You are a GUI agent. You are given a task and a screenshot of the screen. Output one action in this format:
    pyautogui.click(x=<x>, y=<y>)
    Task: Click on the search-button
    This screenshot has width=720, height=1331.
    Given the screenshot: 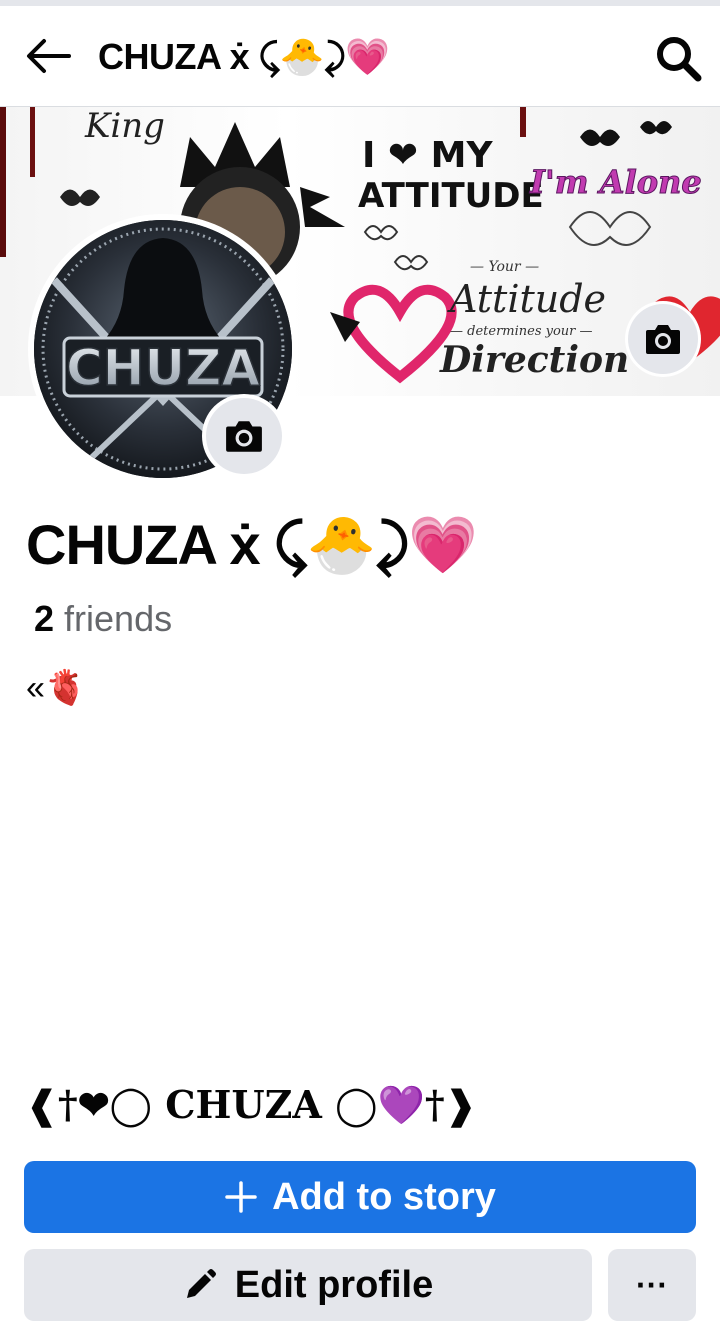 What is the action you would take?
    pyautogui.click(x=678, y=58)
    